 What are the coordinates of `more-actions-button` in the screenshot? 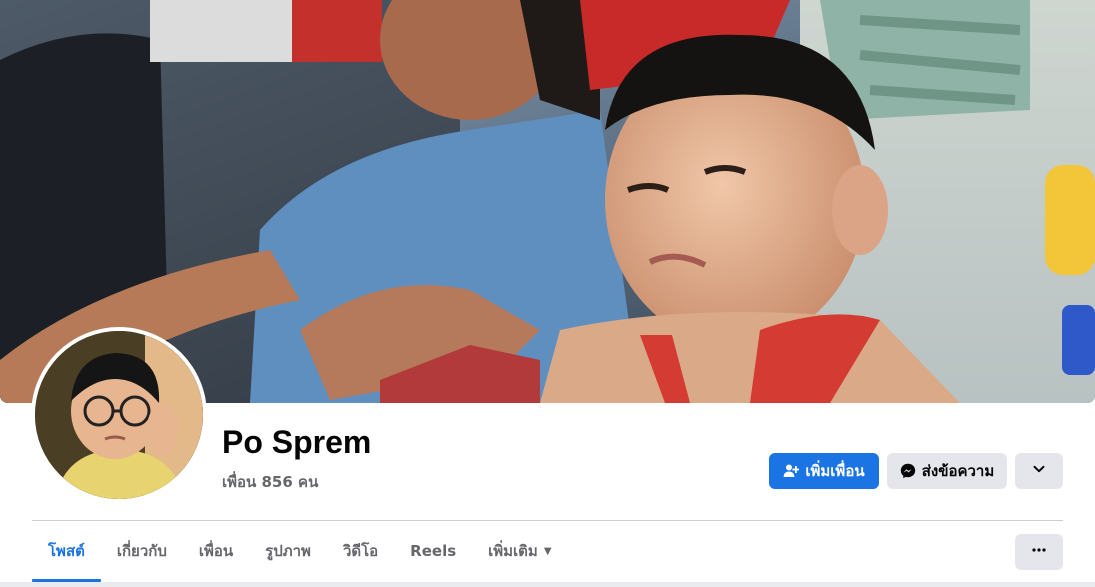 It's located at (1039, 471).